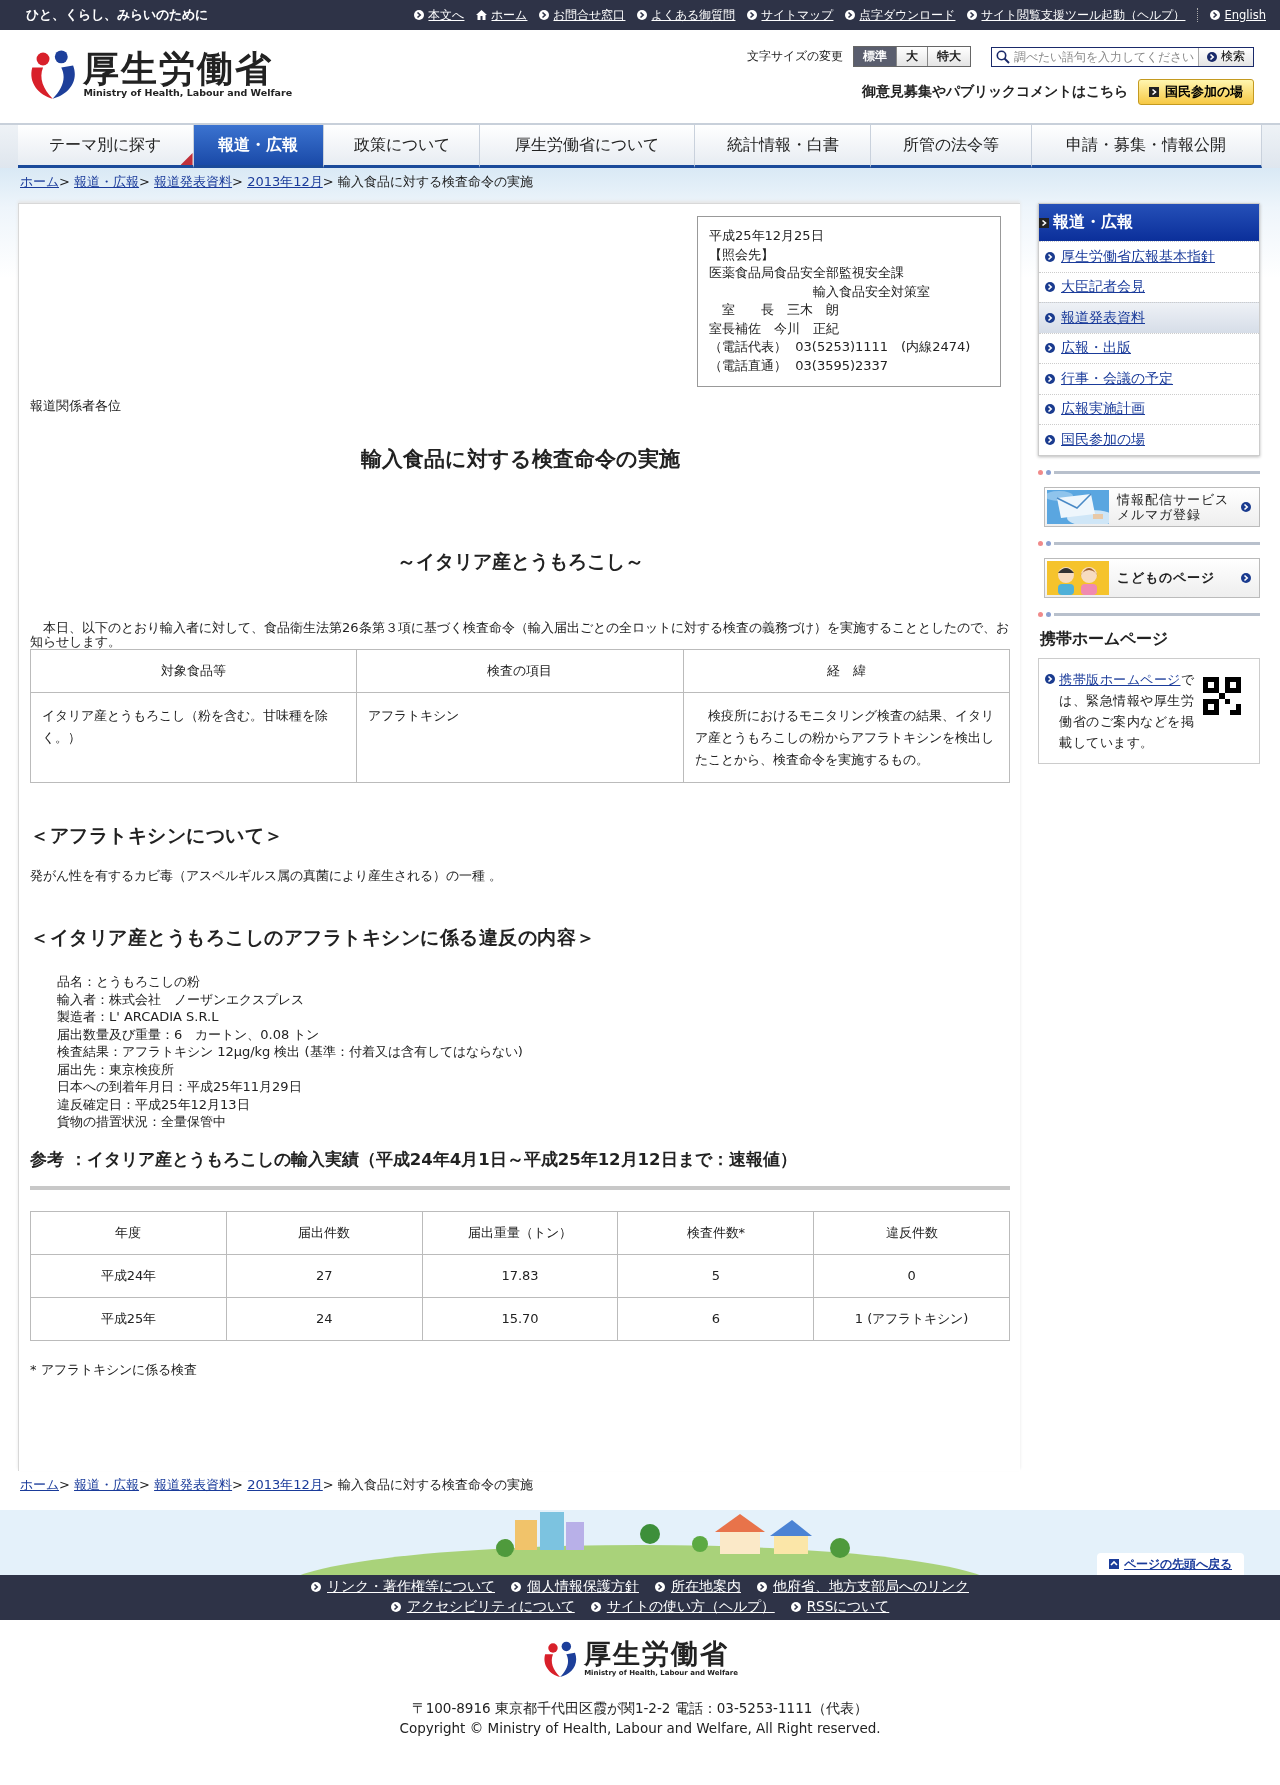 This screenshot has height=1785, width=1280. What do you see at coordinates (686, 15) in the screenshot?
I see `header-link: よくある御質問` at bounding box center [686, 15].